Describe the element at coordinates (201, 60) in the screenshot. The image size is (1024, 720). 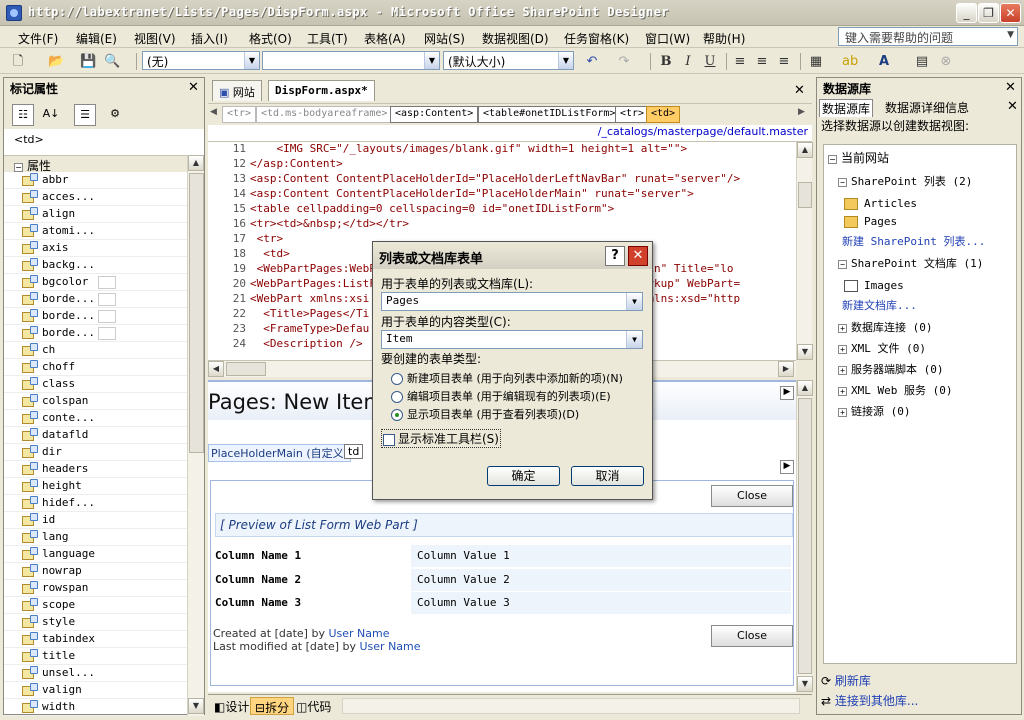
I see `style-combo: (无) ▼` at that location.